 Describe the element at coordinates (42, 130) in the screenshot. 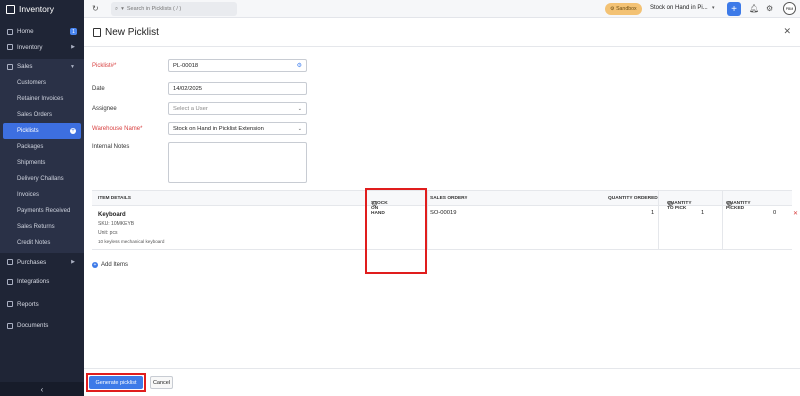

I see `sidebar-item-picklists: Picklists +` at that location.